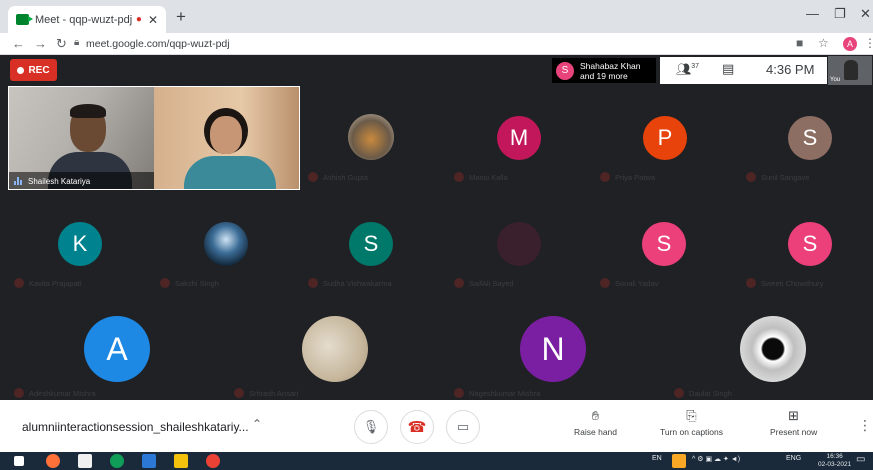 This screenshot has width=873, height=470. What do you see at coordinates (257, 424) in the screenshot?
I see `chevron-up-icon: ⌃` at bounding box center [257, 424].